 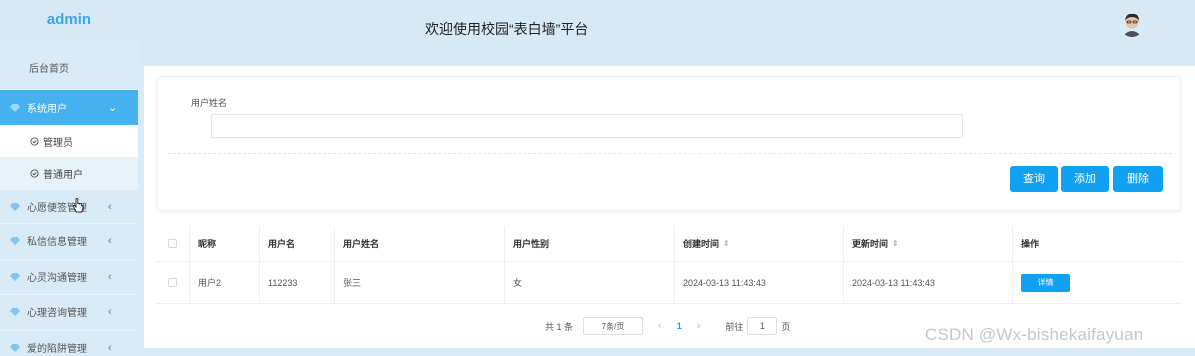 I want to click on avatar, so click(x=1132, y=24).